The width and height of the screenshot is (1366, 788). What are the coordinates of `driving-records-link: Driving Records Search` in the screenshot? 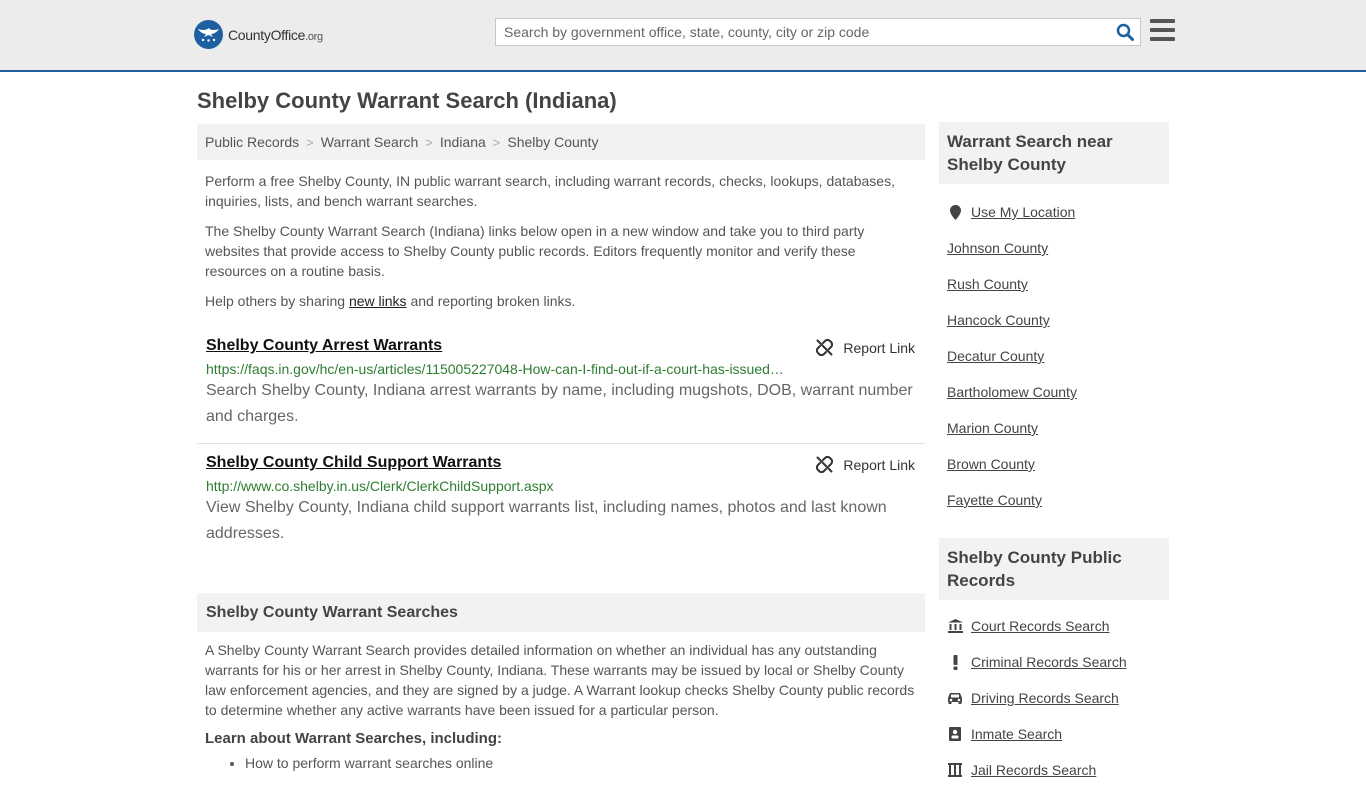 It's located at (1045, 698).